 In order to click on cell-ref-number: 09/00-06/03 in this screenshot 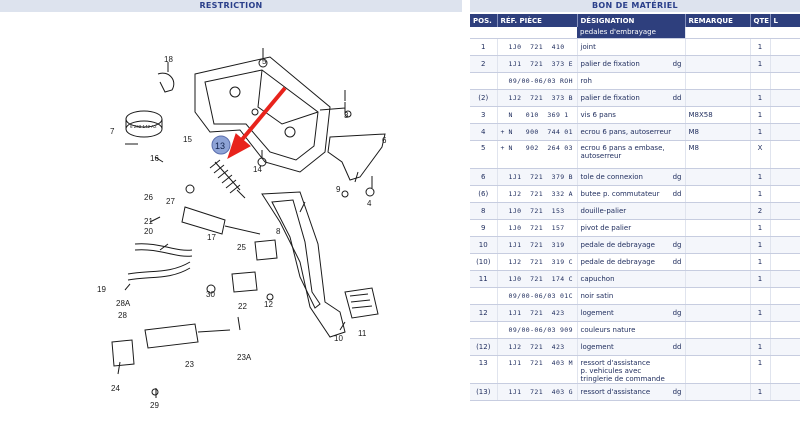, I will do `click(532, 295)`.